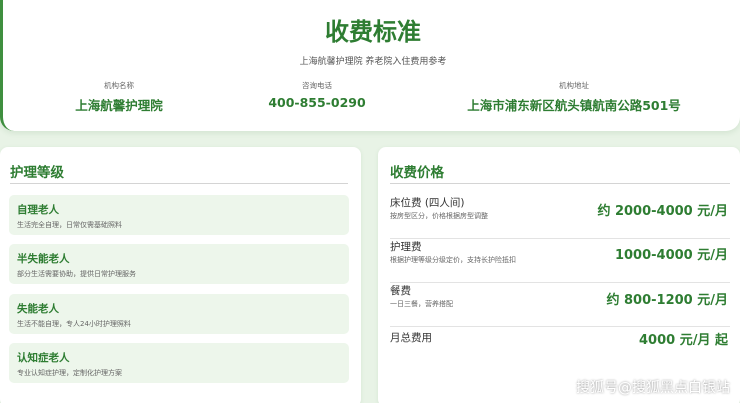  What do you see at coordinates (671, 255) in the screenshot?
I see `price-item-value: 1000-4000 元/月` at bounding box center [671, 255].